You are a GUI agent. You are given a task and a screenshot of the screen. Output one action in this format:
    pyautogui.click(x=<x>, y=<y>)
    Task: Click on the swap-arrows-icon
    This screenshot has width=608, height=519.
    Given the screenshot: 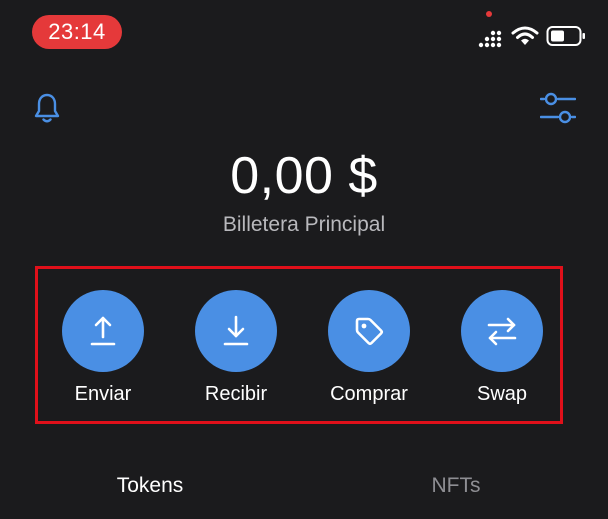 What is the action you would take?
    pyautogui.click(x=502, y=331)
    